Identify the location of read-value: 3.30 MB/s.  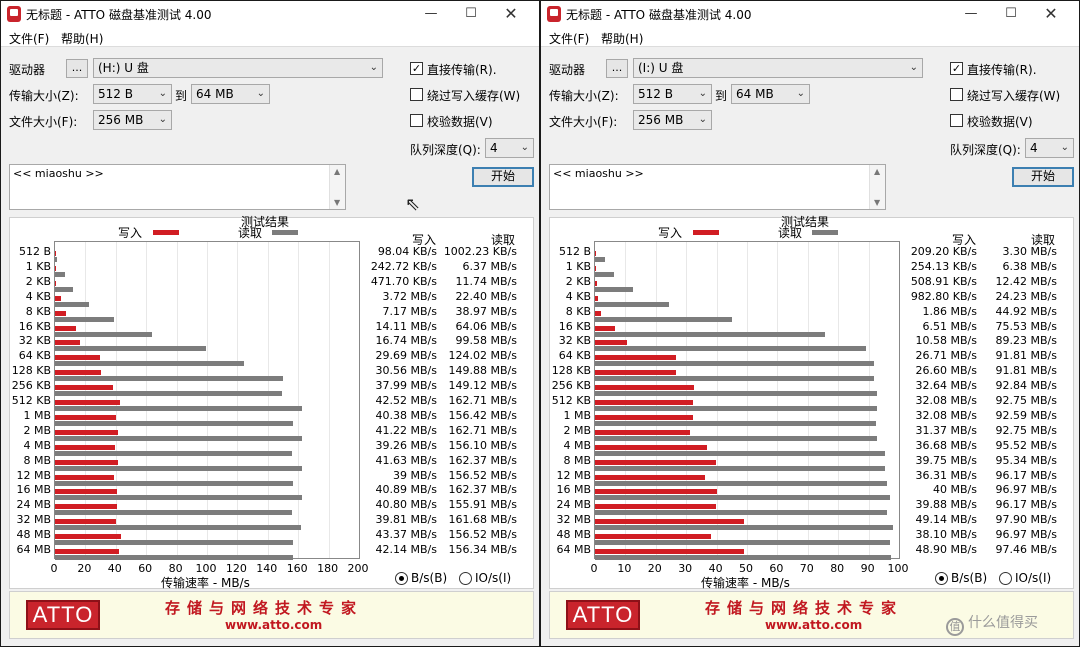
(1029, 251).